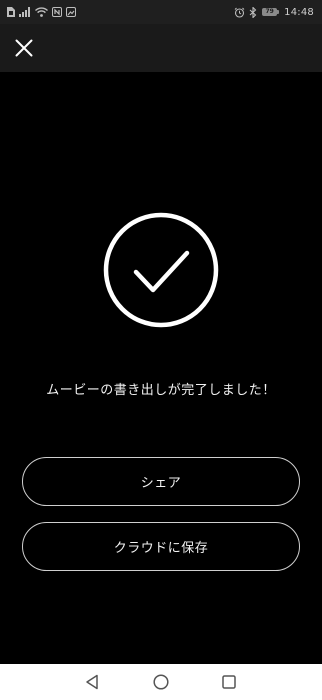 This screenshot has height=700, width=322. What do you see at coordinates (253, 12) in the screenshot?
I see `bluetooth-icon` at bounding box center [253, 12].